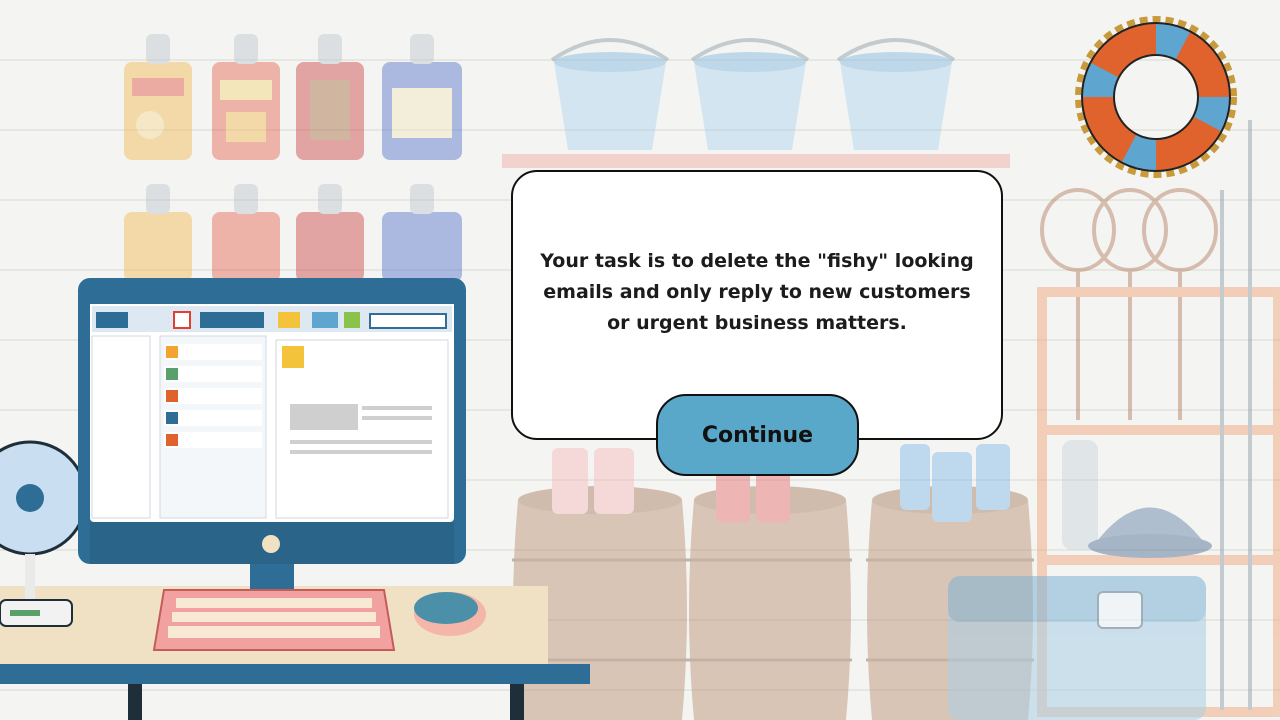 The height and width of the screenshot is (720, 1280). I want to click on cooler-icon, so click(1077, 648).